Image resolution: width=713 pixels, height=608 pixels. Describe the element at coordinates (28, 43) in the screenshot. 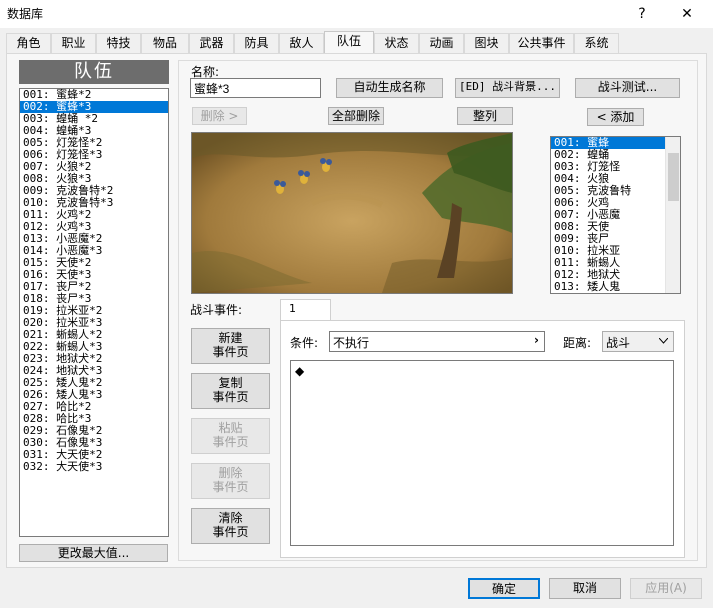

I see `tab-0: 角色` at that location.